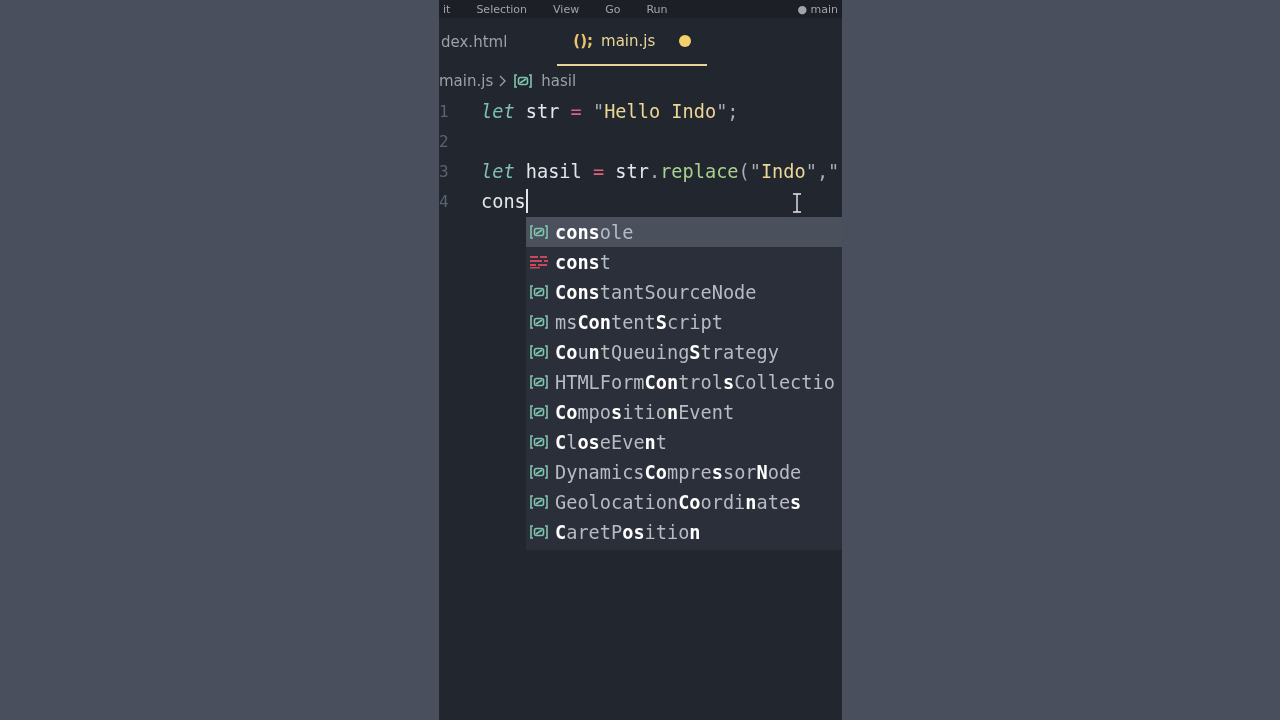 The height and width of the screenshot is (720, 1280). Describe the element at coordinates (444, 201) in the screenshot. I see `line-number: 4` at that location.